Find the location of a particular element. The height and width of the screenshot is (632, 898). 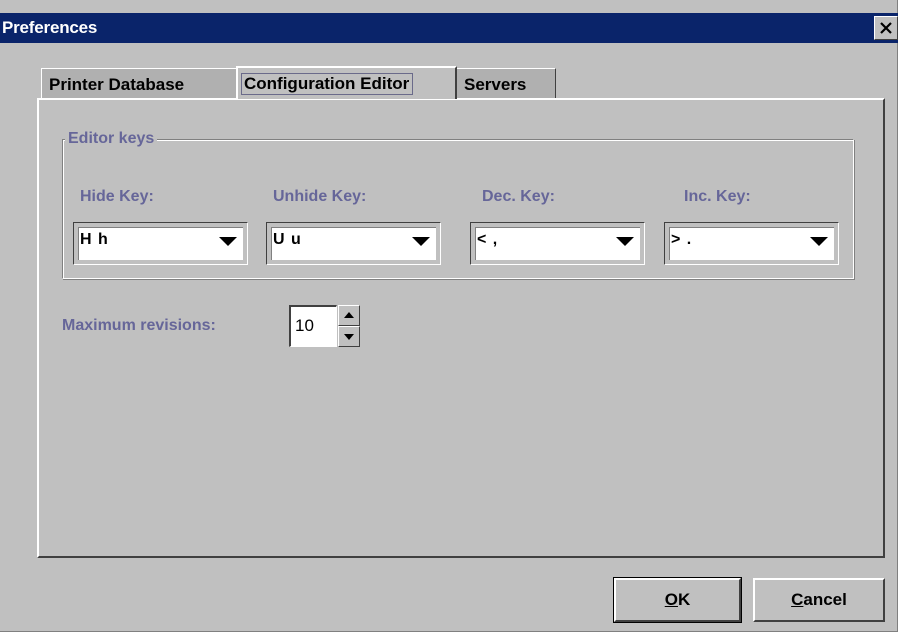

ok-button: OK is located at coordinates (677, 600).